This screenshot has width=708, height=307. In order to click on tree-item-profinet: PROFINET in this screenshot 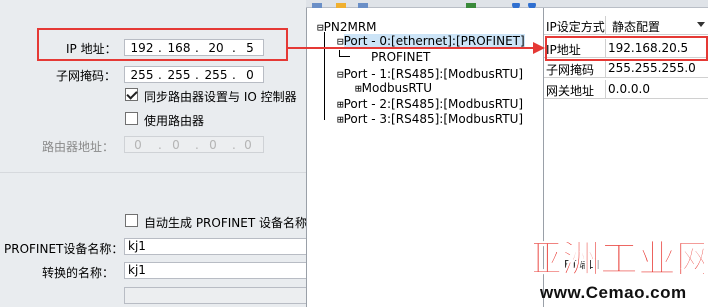, I will do `click(400, 57)`.